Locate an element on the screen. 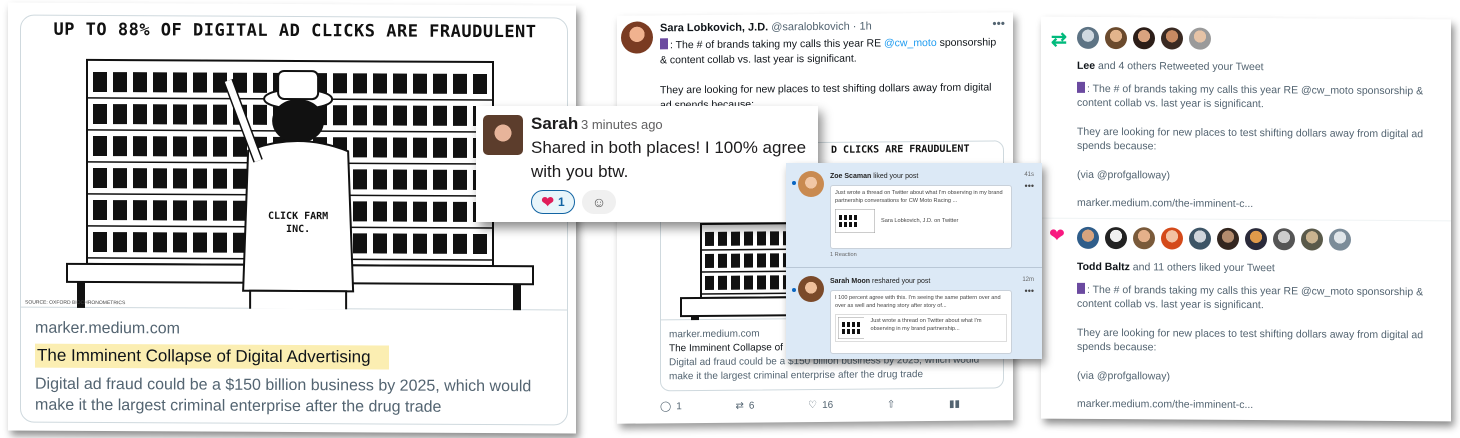  author-handle: @saralobkovich · 1h is located at coordinates (821, 27).